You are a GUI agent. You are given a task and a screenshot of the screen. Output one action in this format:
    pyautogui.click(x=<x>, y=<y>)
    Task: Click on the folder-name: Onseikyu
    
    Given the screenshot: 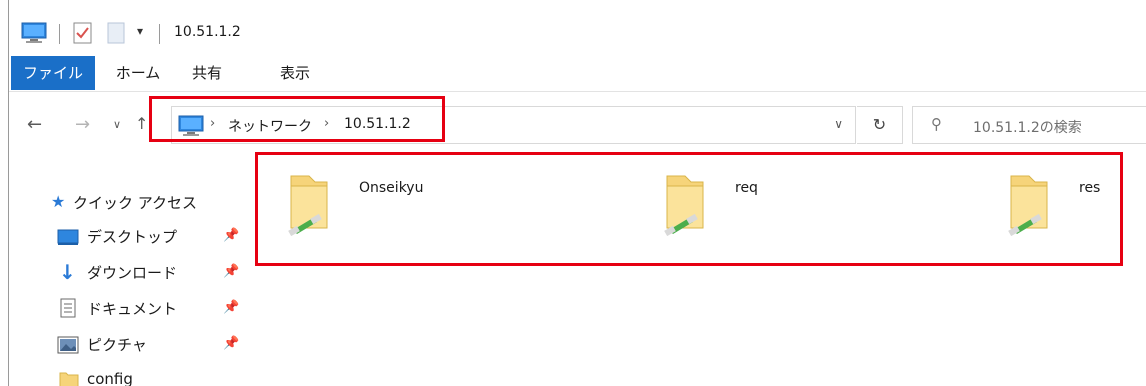 What is the action you would take?
    pyautogui.click(x=391, y=188)
    